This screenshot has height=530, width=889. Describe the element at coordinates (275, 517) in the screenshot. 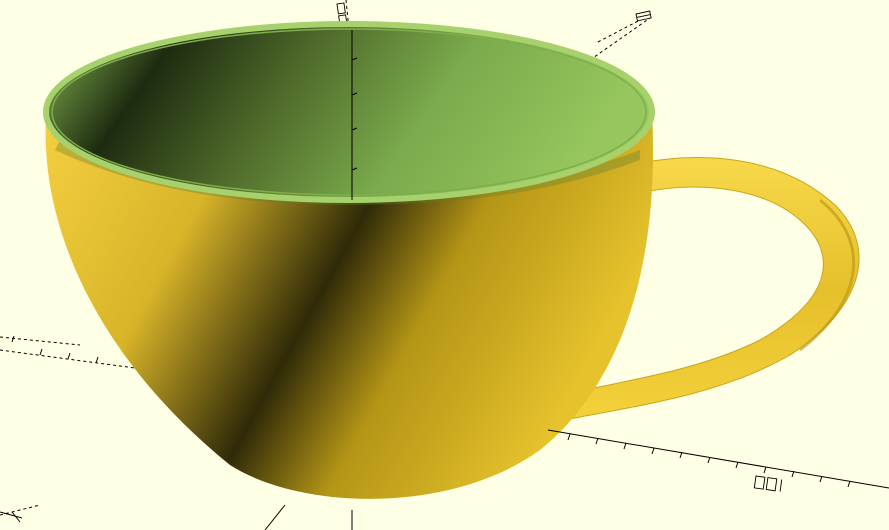

I see `axis-line-neg-y` at that location.